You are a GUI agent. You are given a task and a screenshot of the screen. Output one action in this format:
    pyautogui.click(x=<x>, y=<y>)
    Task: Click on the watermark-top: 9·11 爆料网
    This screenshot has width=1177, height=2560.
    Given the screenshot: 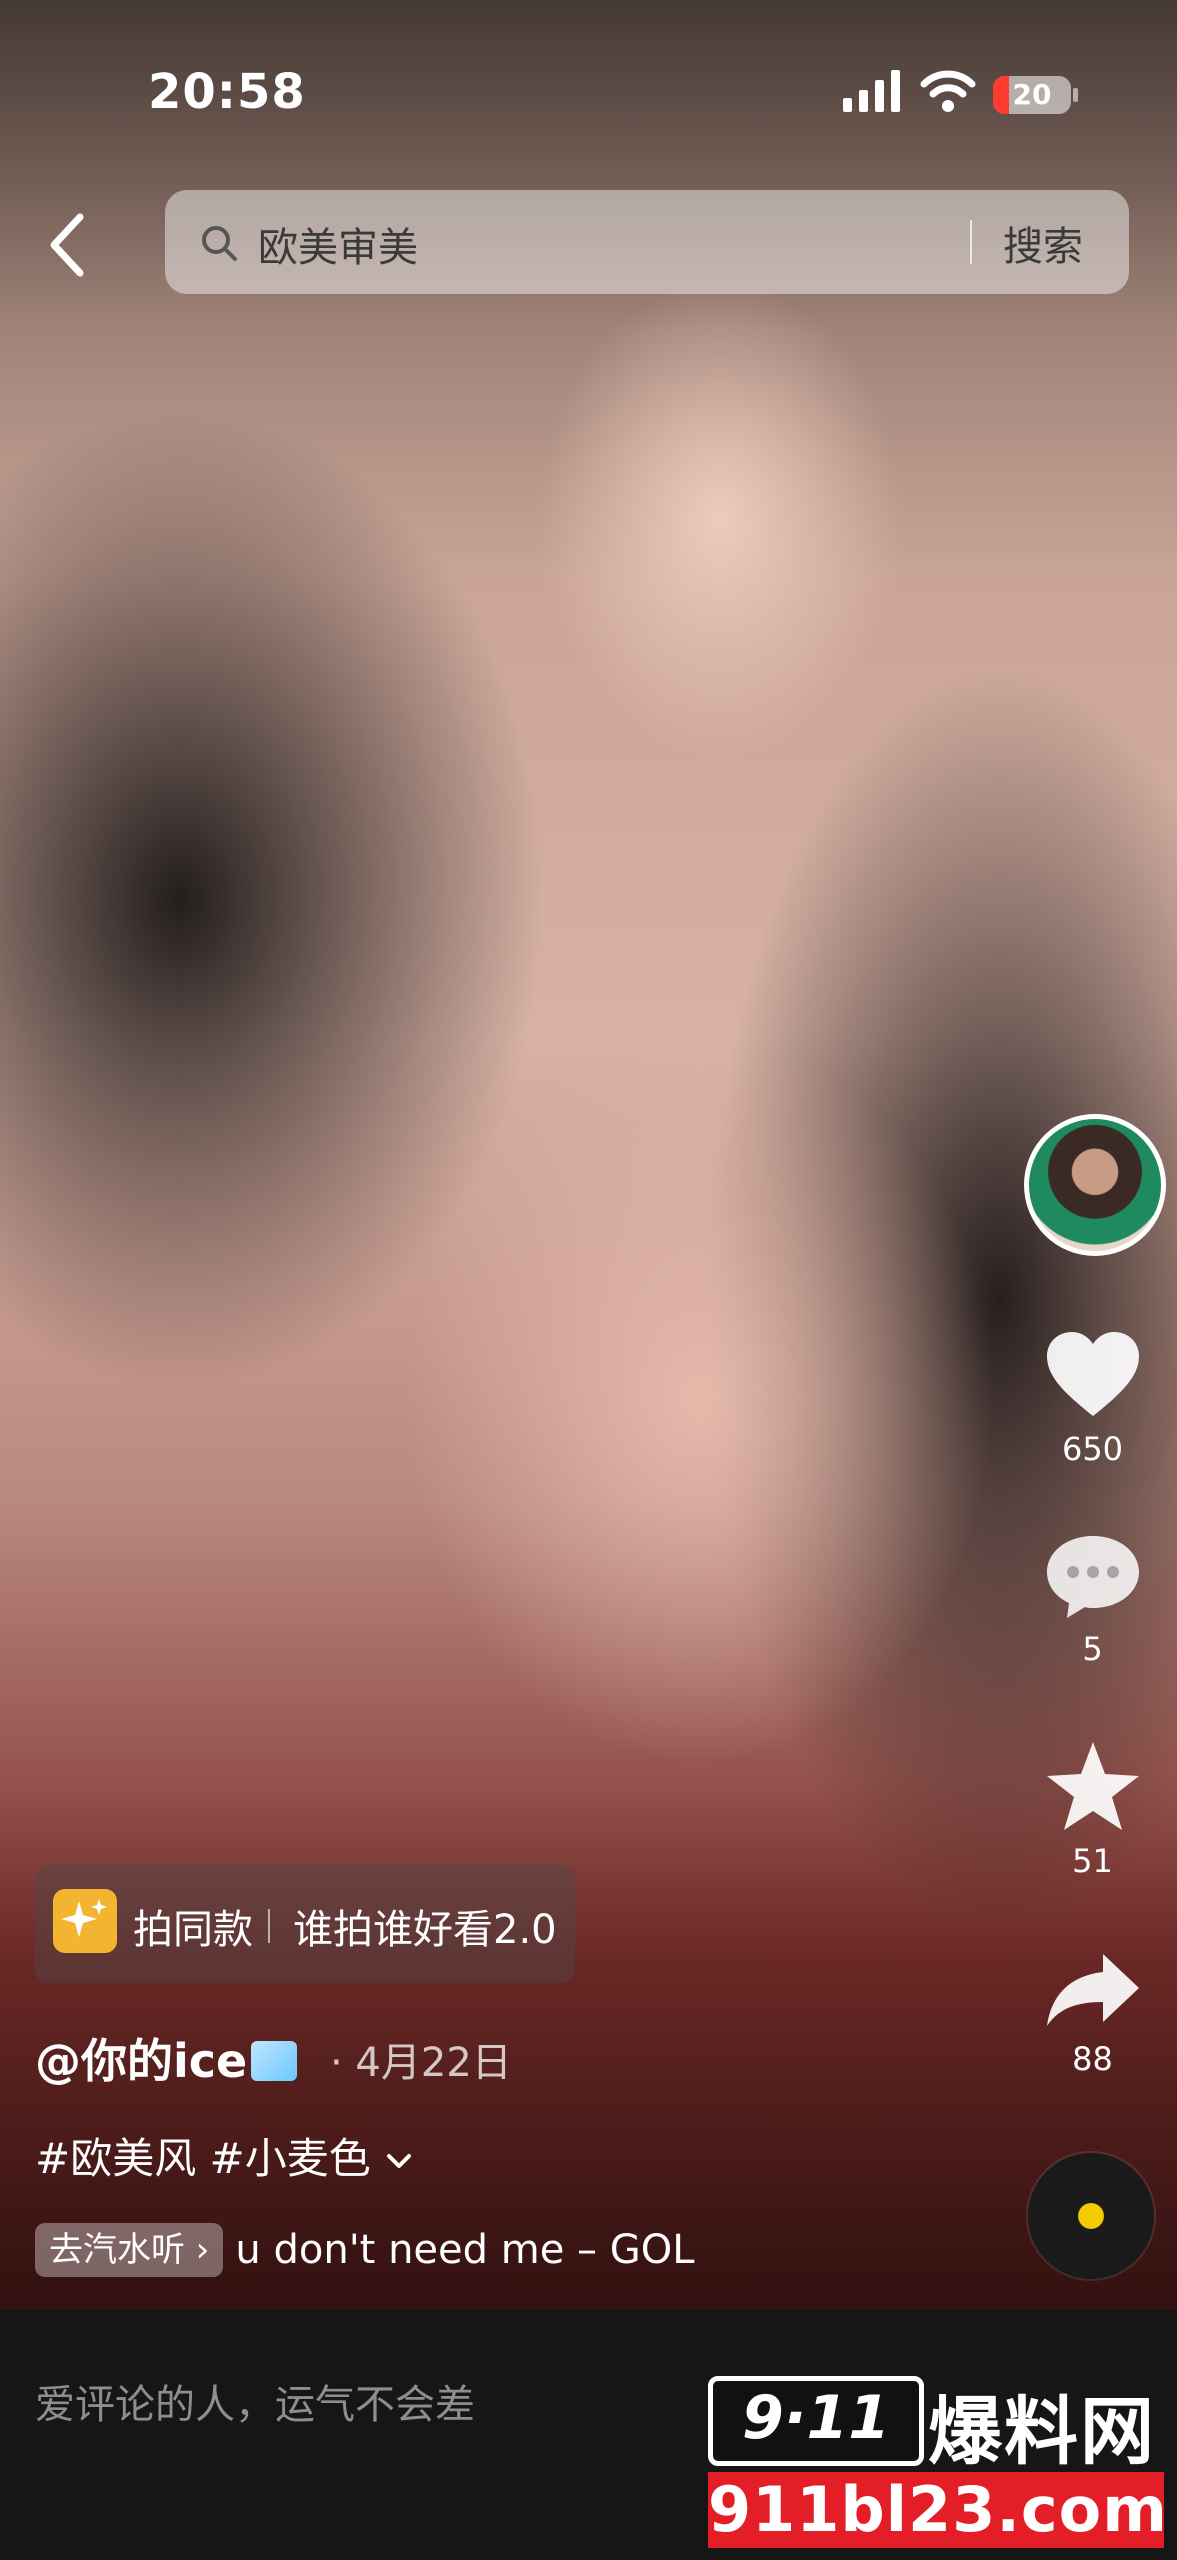 What is the action you would take?
    pyautogui.click(x=938, y=2423)
    